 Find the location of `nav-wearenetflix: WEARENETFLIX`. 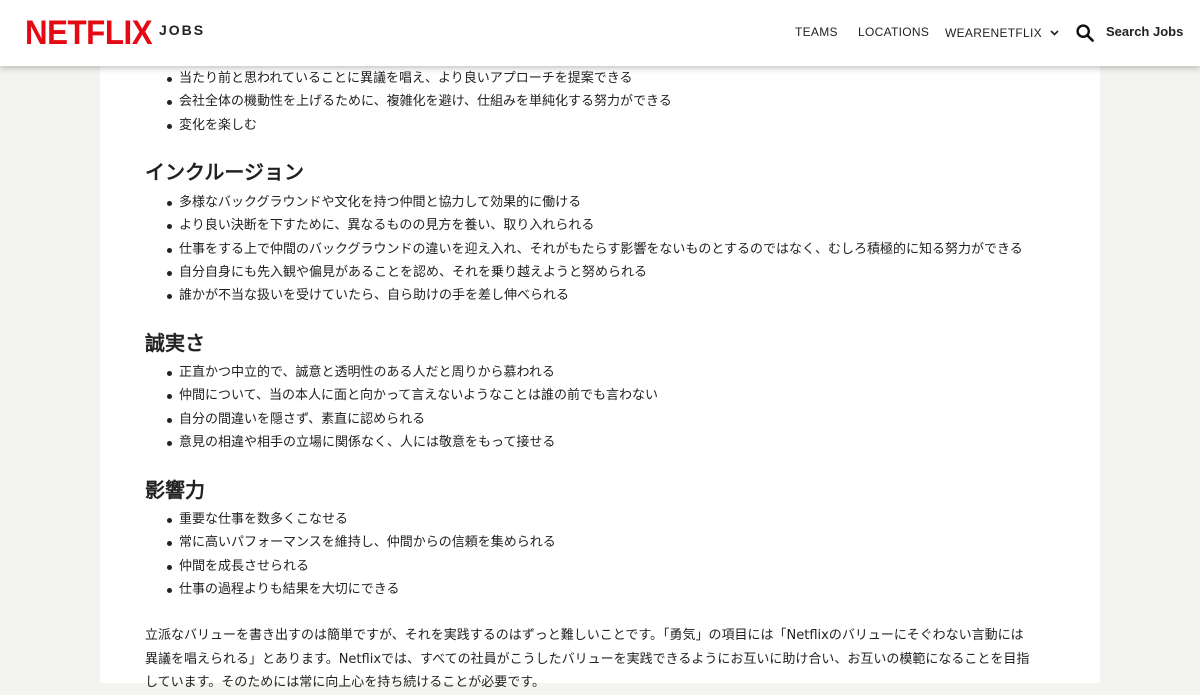

nav-wearenetflix: WEARENETFLIX is located at coordinates (1002, 32).